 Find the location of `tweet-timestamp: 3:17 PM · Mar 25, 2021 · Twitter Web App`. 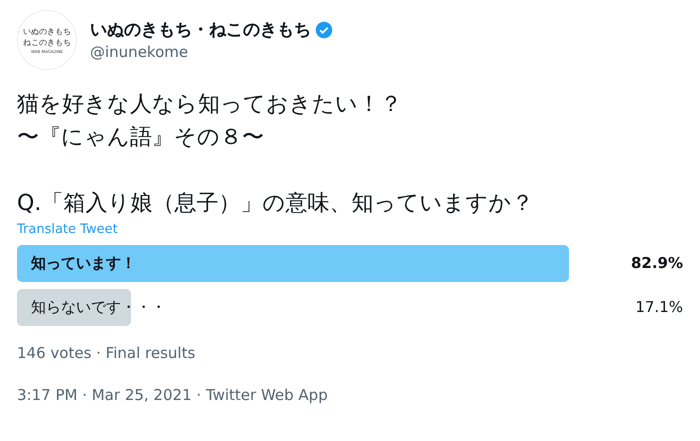

tweet-timestamp: 3:17 PM · Mar 25, 2021 · Twitter Web App is located at coordinates (350, 395).